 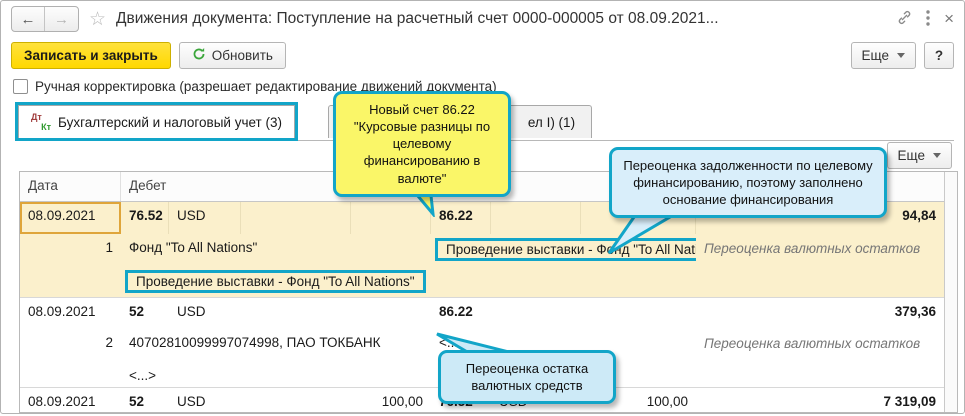 I want to click on header-date: Дата, so click(x=70, y=186).